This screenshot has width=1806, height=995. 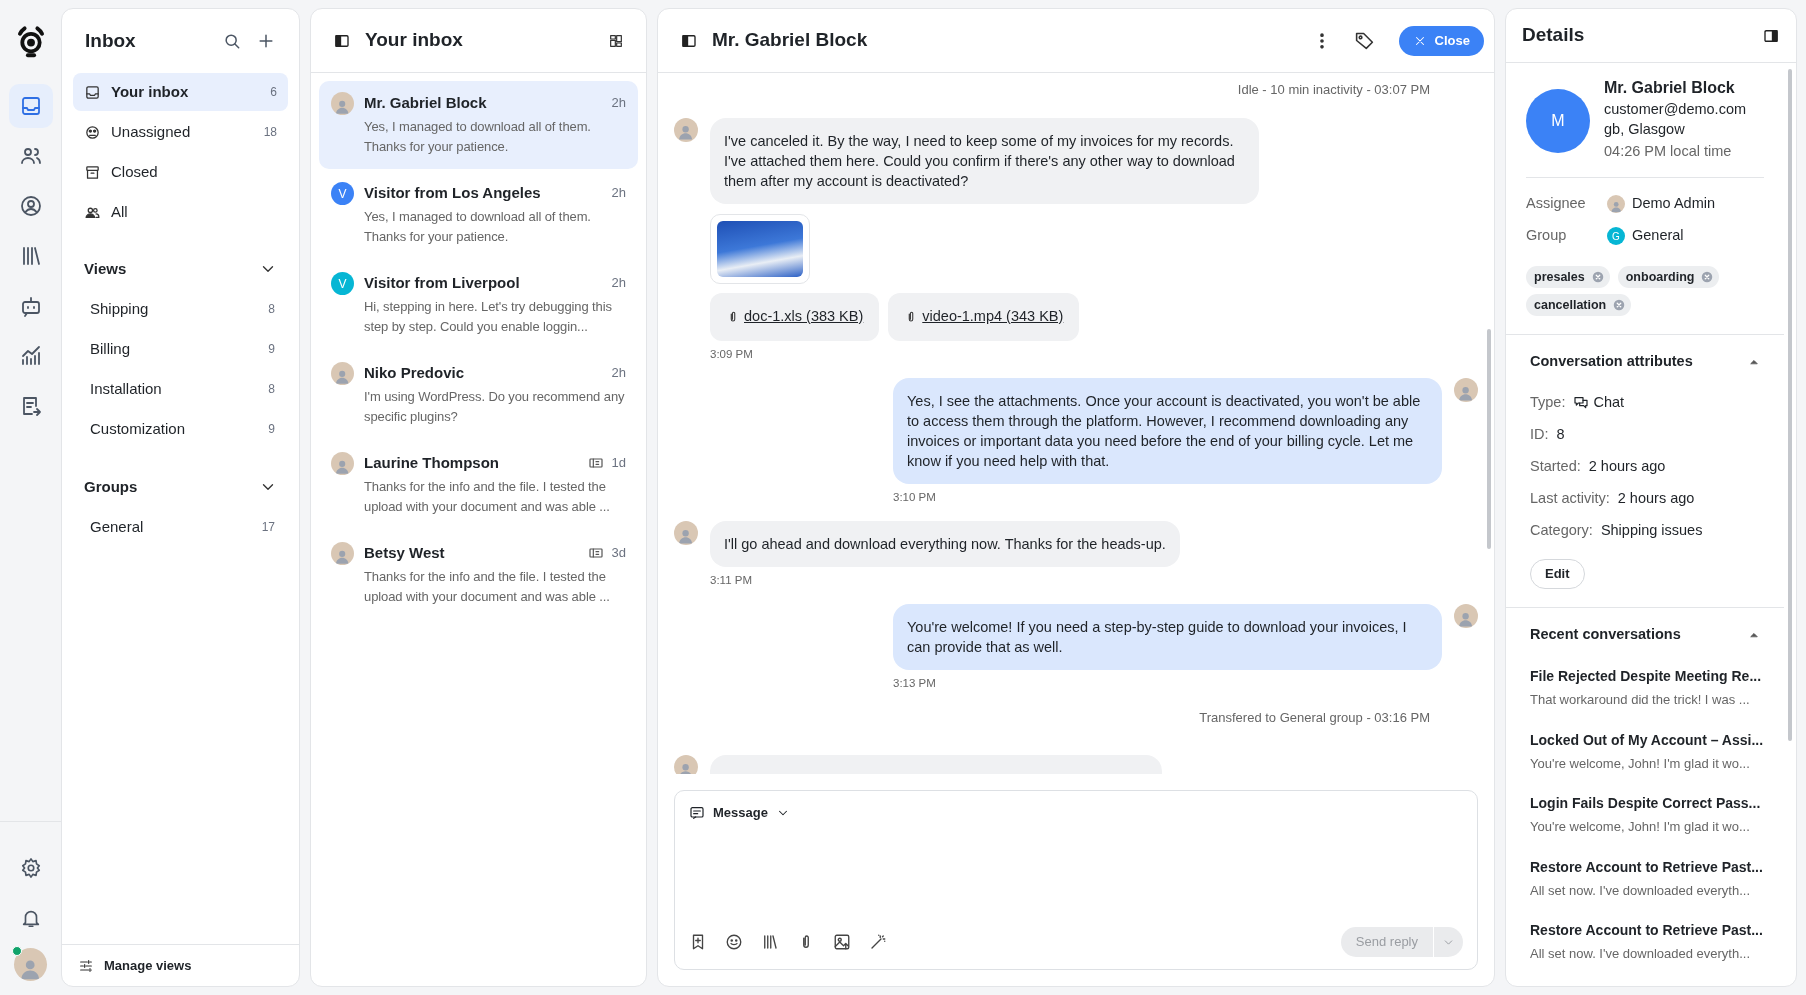 I want to click on message-bubble: I've canceled it. By the way, I need to keep some of my invoices for my records. I've attached them here. Could you confirm if there's any other way to download them after my account is deactivated?, so click(x=984, y=160).